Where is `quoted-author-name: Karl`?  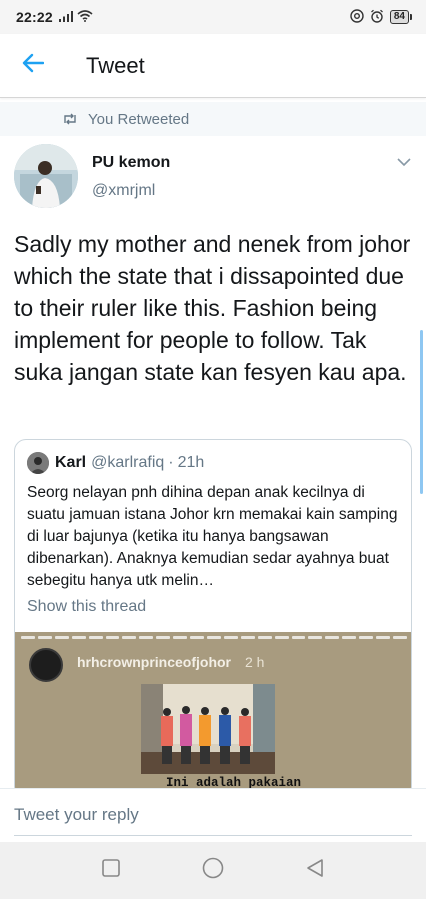 quoted-author-name: Karl is located at coordinates (71, 462).